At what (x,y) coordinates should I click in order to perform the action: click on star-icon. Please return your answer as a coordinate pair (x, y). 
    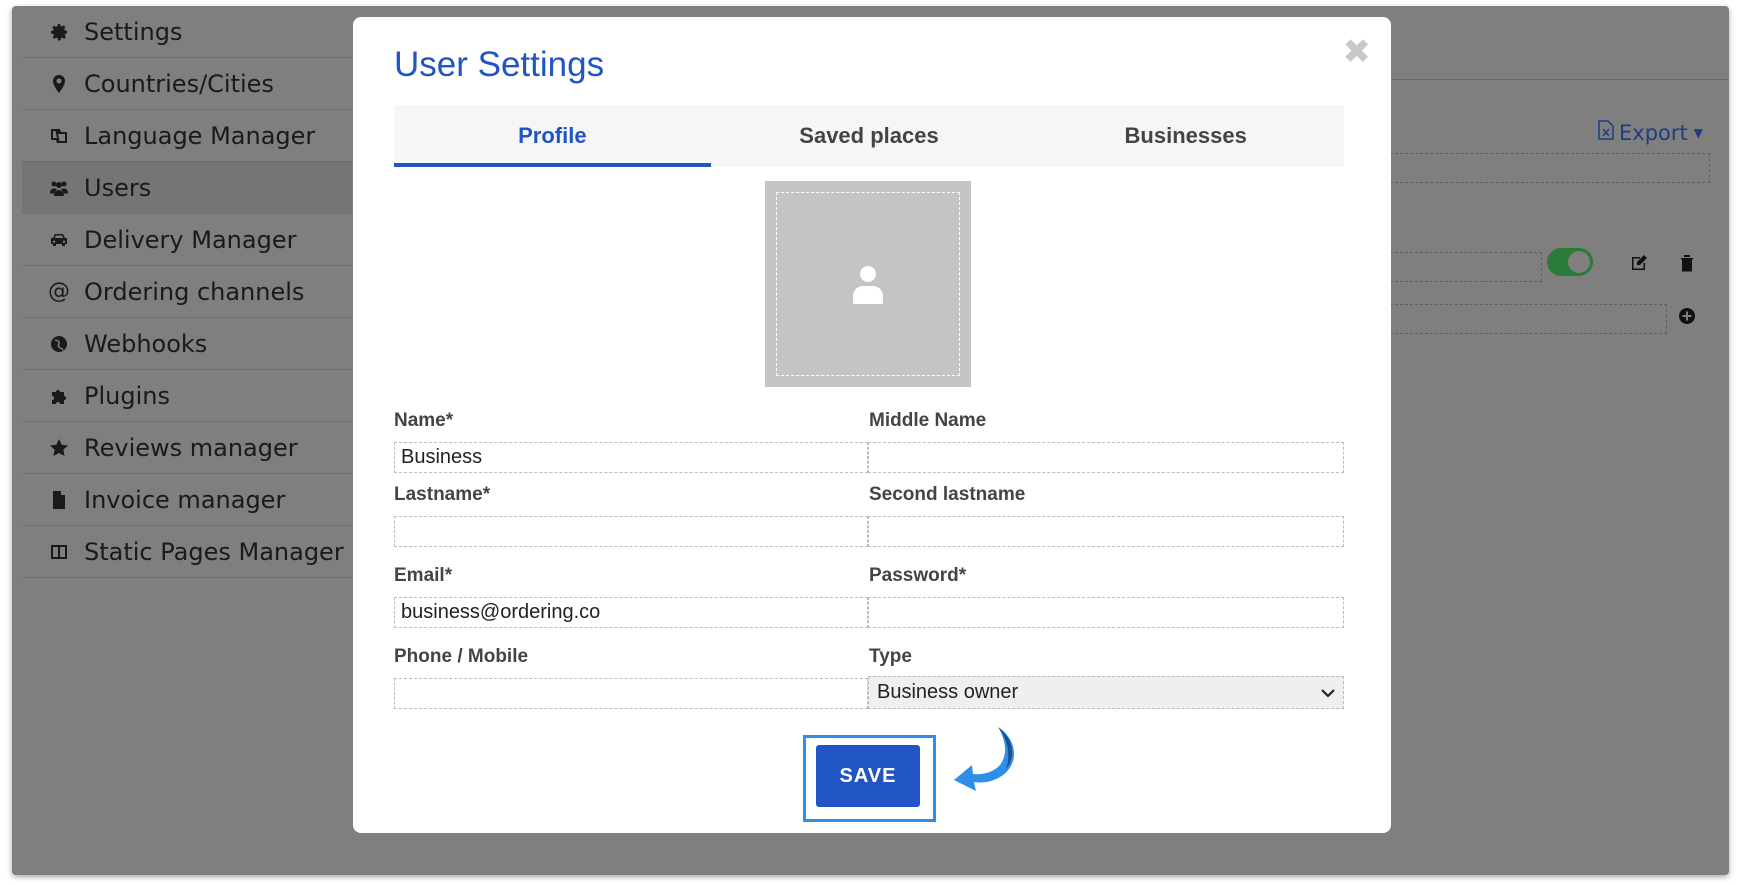
    Looking at the image, I should click on (59, 448).